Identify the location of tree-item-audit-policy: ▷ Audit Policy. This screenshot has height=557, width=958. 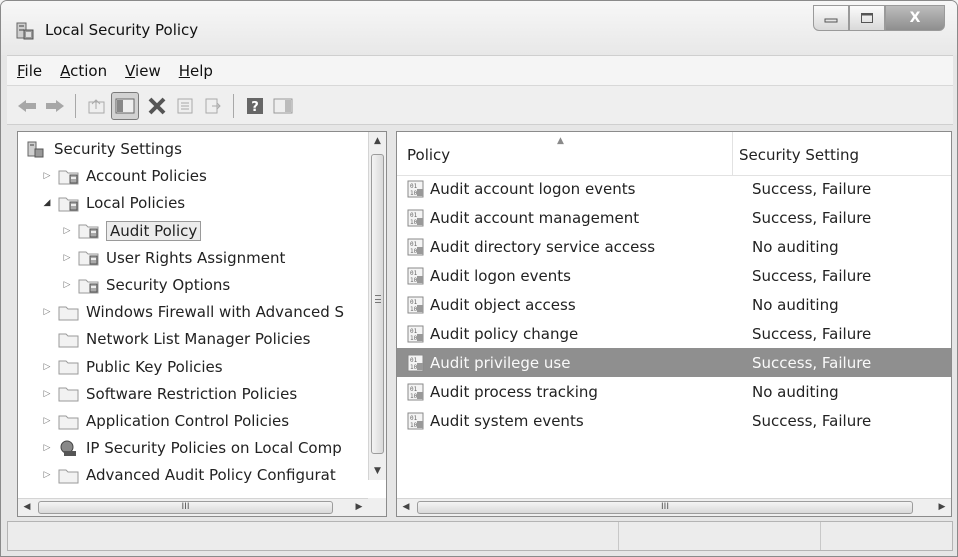
(131, 231).